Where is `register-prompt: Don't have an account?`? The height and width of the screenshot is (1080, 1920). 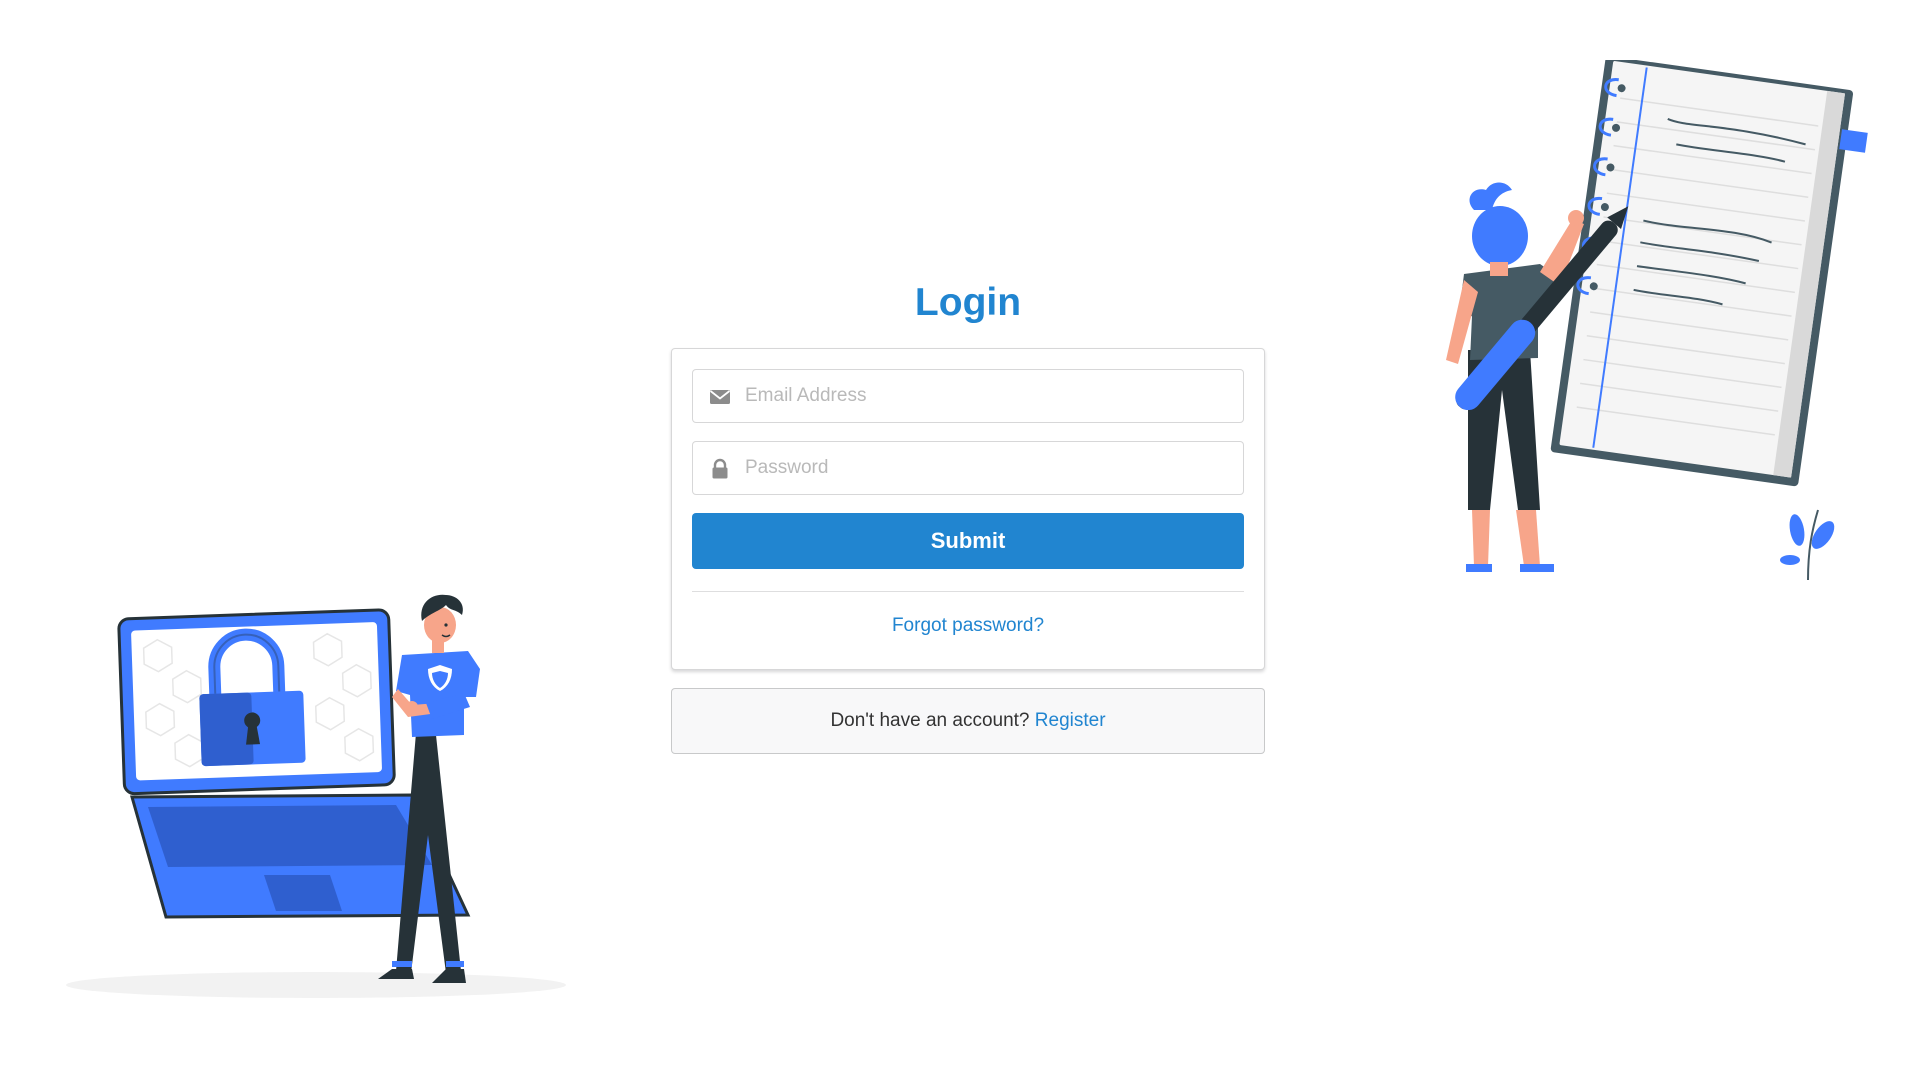
register-prompt: Don't have an account? is located at coordinates (932, 720).